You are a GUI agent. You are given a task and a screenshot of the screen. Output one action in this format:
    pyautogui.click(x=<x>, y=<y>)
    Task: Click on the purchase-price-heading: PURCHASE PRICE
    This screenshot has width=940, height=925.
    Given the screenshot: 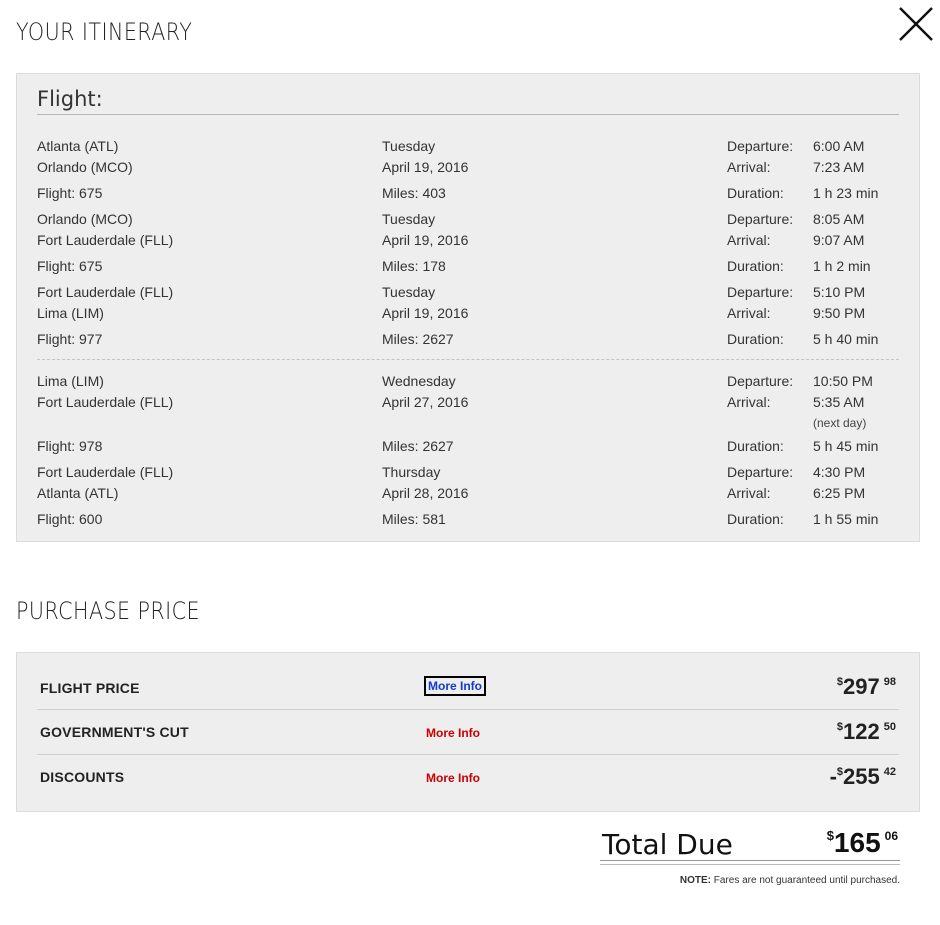 What is the action you would take?
    pyautogui.click(x=108, y=611)
    